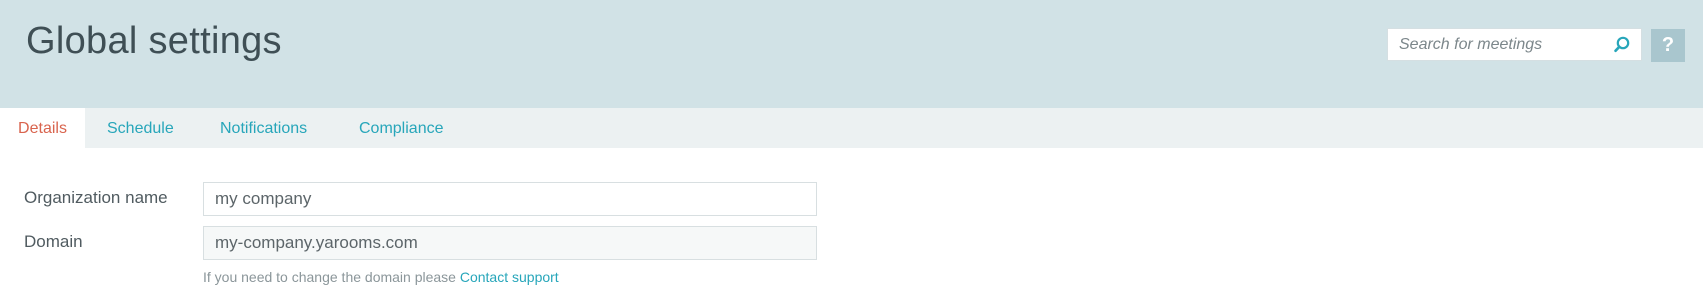 This screenshot has width=1703, height=303. Describe the element at coordinates (1622, 45) in the screenshot. I see `search-icon` at that location.